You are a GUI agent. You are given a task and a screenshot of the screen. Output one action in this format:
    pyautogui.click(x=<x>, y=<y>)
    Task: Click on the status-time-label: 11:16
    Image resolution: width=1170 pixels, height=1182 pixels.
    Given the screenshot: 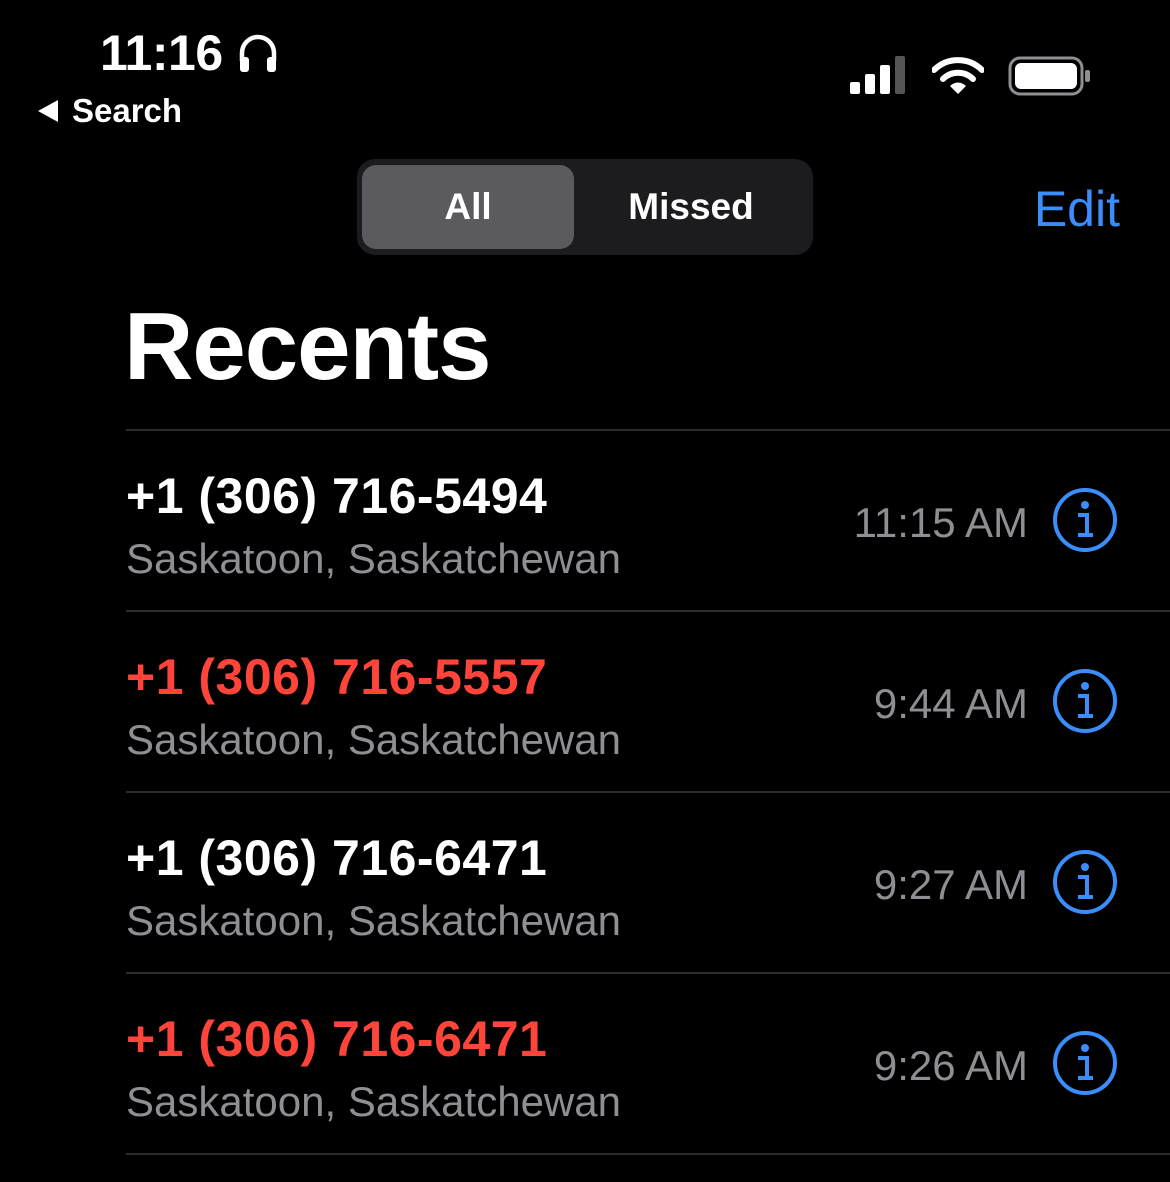 What is the action you would take?
    pyautogui.click(x=161, y=53)
    